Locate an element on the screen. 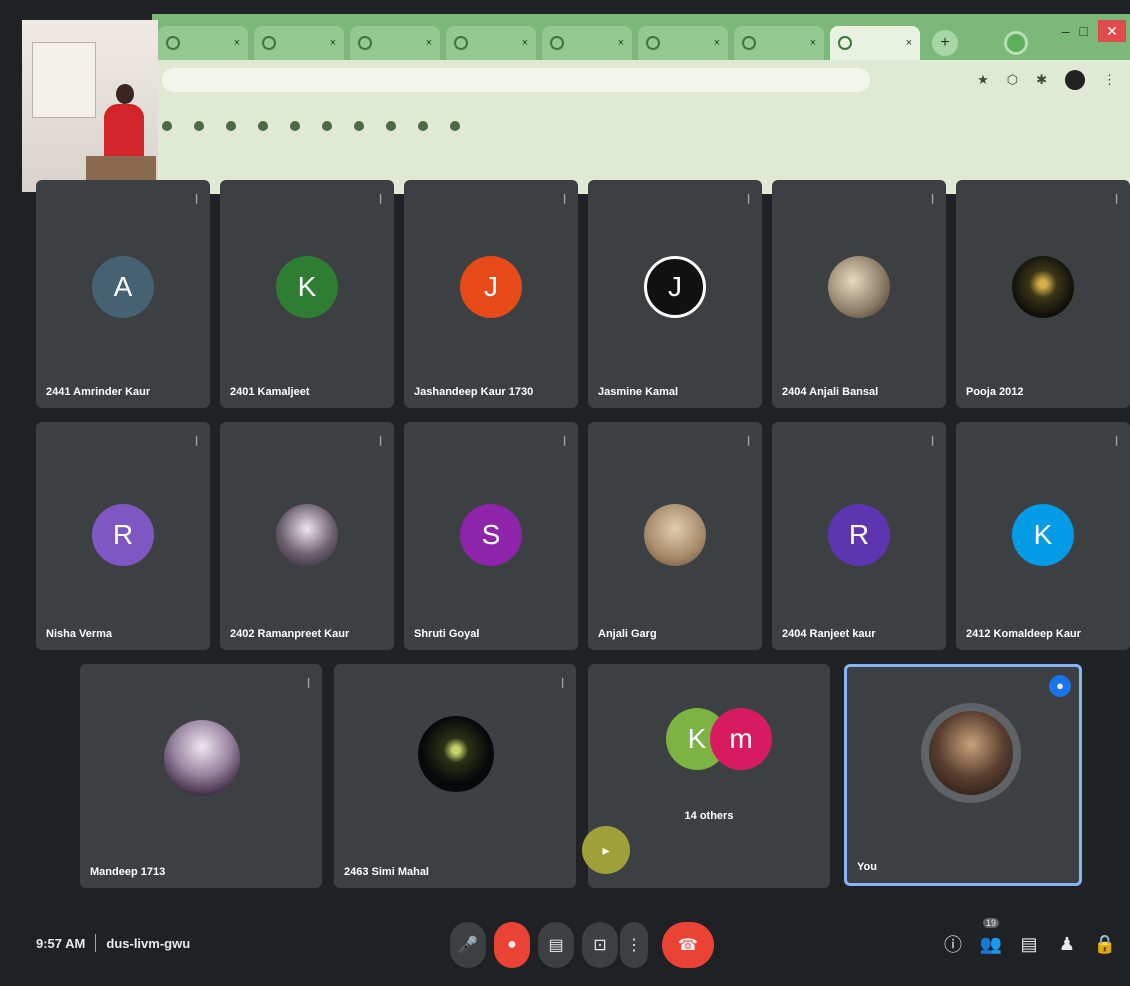  people-button: 19 👥 is located at coordinates (991, 940).